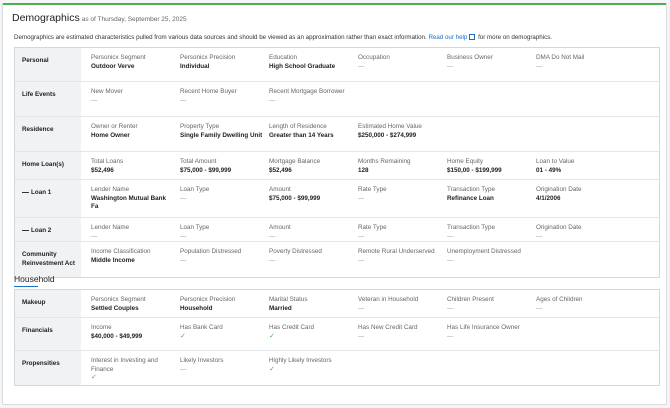  Describe the element at coordinates (489, 304) in the screenshot. I see `field-children-present: Children Present —` at that location.